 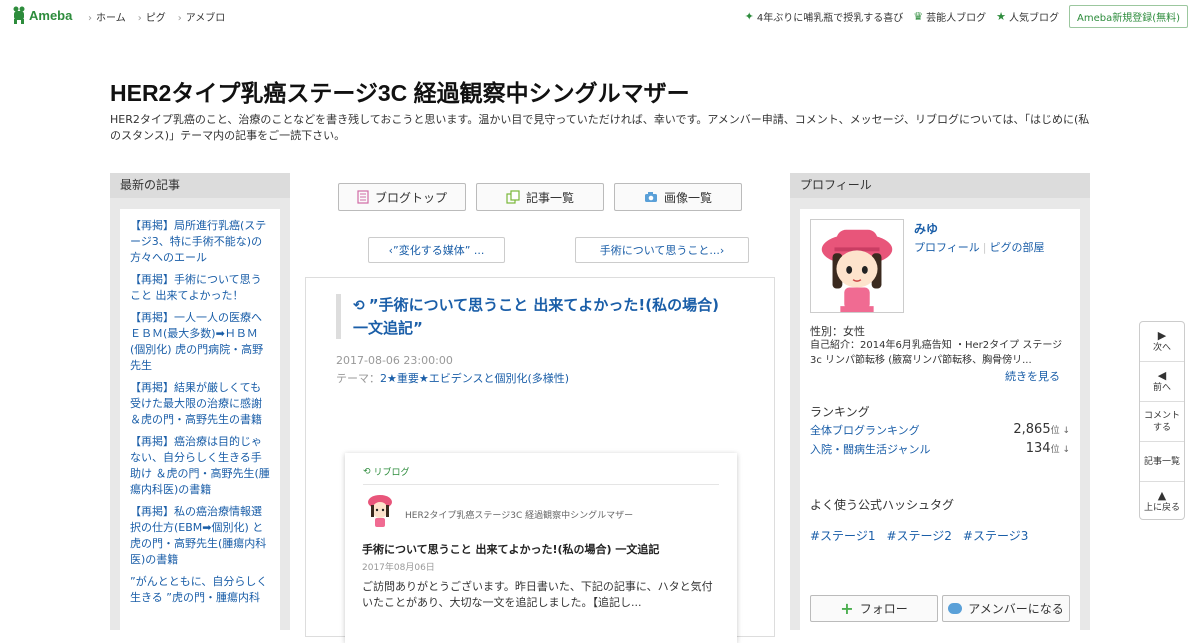 I want to click on recent-article-link: 【再掲】局所進行乳癌(ステージ3、特に手術不能な)の方々へのエール, so click(x=200, y=242).